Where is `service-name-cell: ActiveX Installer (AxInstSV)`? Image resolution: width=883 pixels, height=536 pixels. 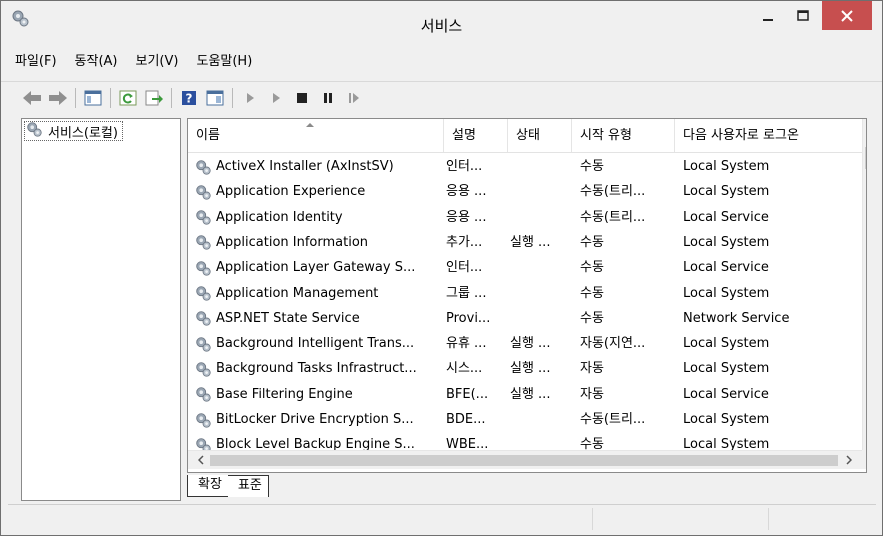
service-name-cell: ActiveX Installer (AxInstSV) is located at coordinates (319, 166).